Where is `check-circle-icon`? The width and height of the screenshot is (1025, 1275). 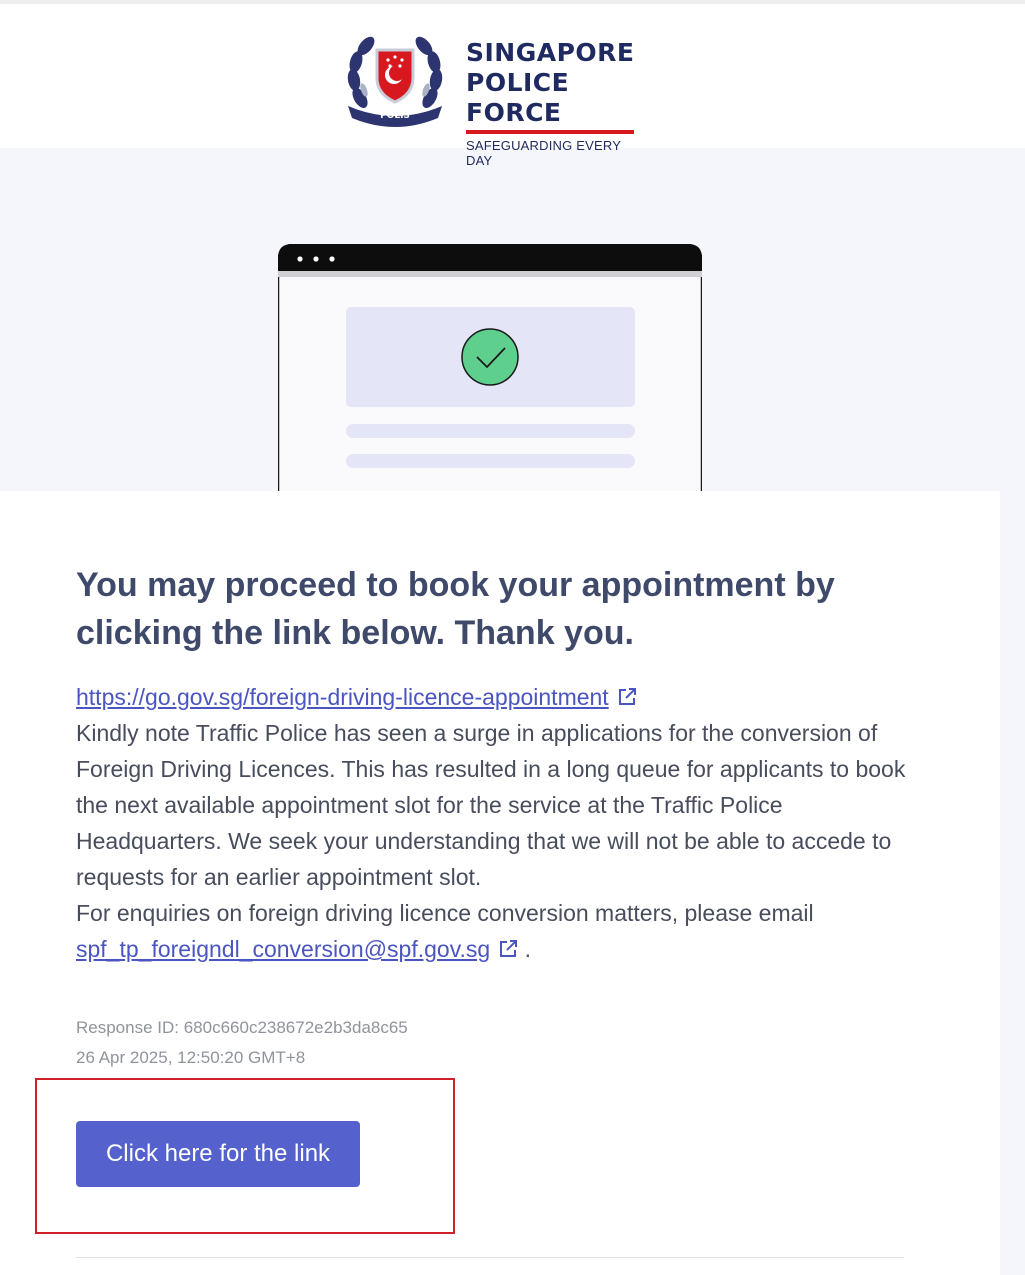 check-circle-icon is located at coordinates (490, 357).